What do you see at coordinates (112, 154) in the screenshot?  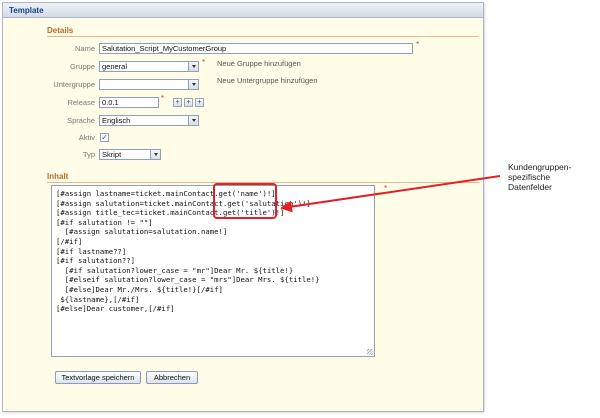 I see `type-select-value: Skript` at bounding box center [112, 154].